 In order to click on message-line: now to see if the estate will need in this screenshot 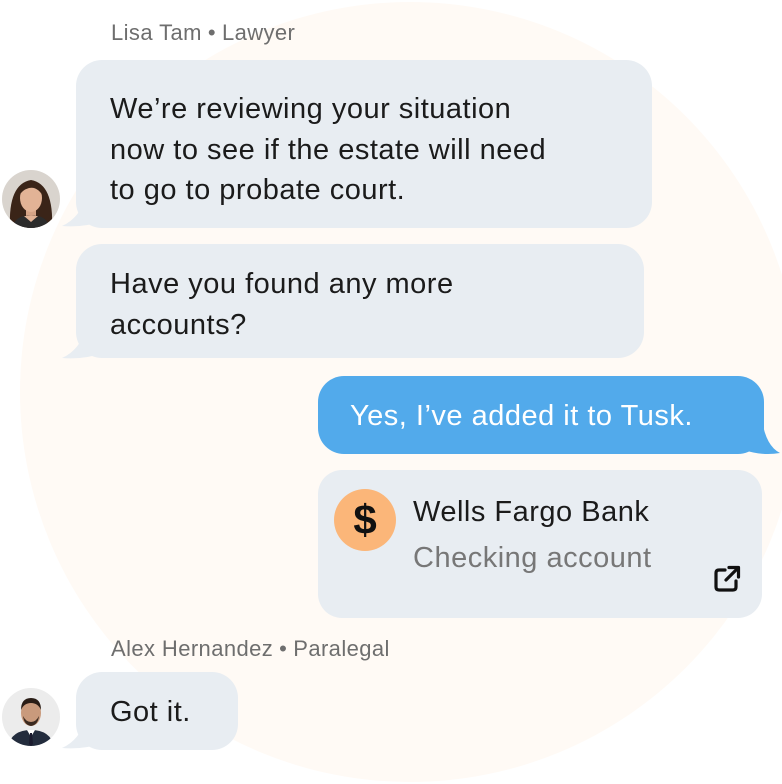, I will do `click(328, 149)`.